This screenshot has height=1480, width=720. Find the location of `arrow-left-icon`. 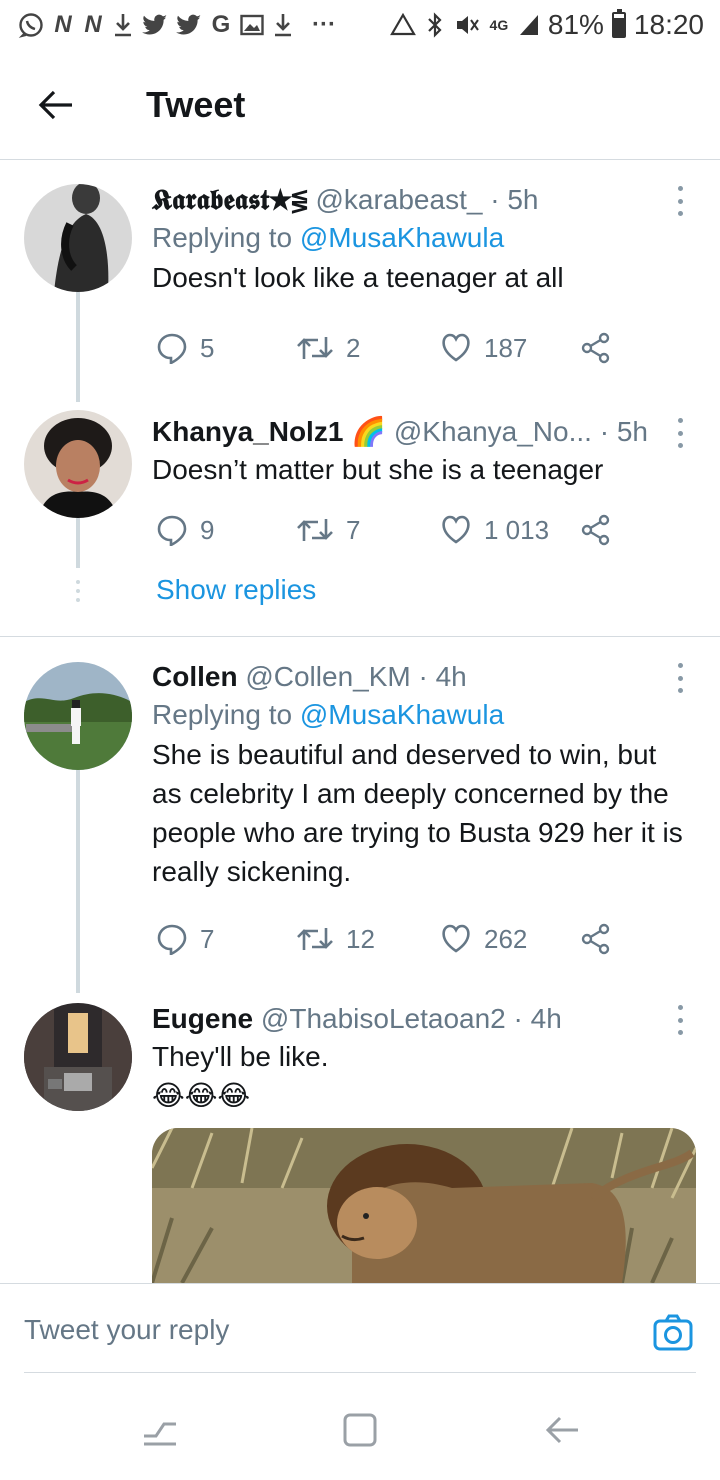

arrow-left-icon is located at coordinates (55, 104).